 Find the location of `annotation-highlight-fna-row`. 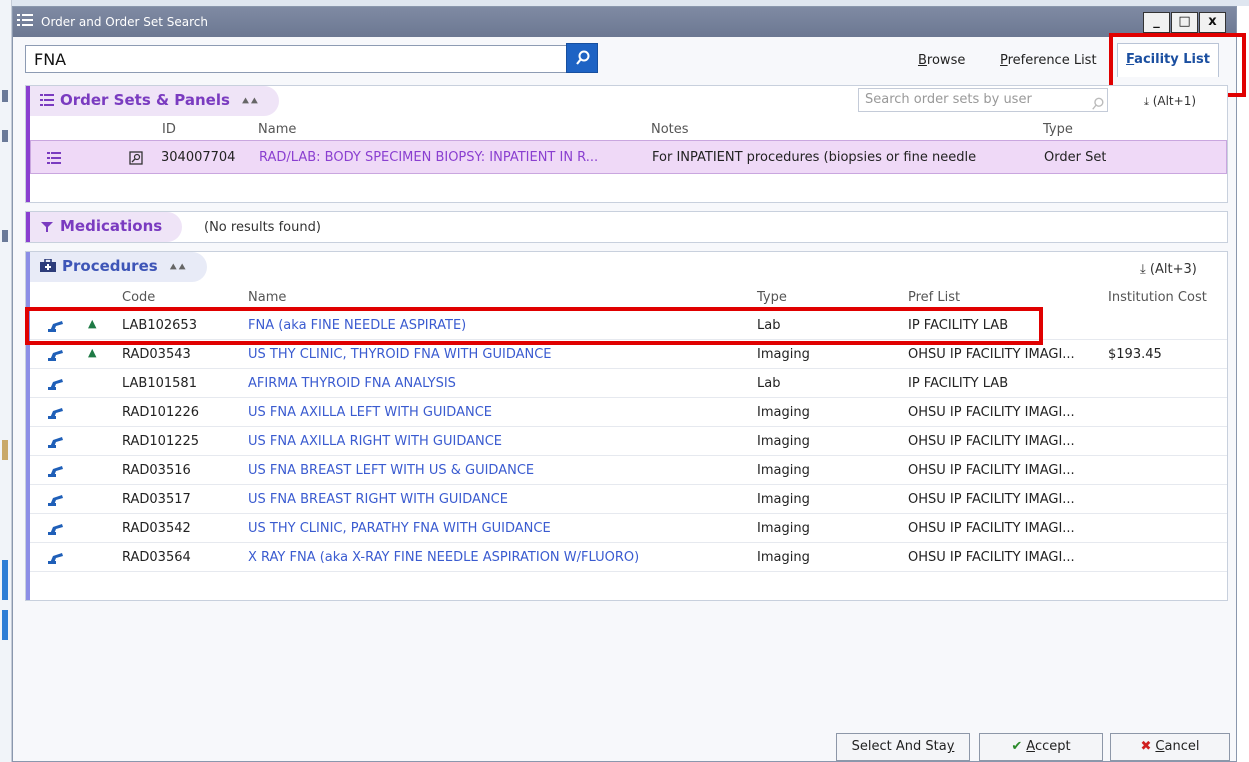

annotation-highlight-fna-row is located at coordinates (534, 326).